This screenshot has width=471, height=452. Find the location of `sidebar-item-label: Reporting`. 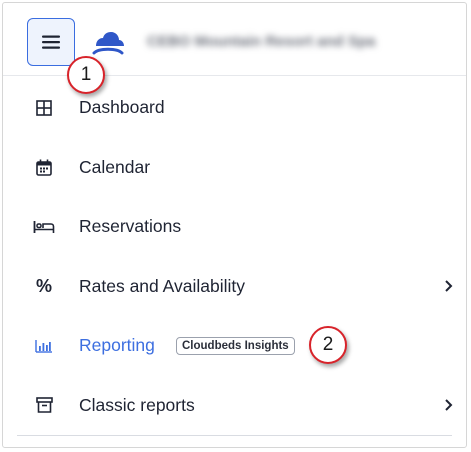

sidebar-item-label: Reporting is located at coordinates (117, 345).